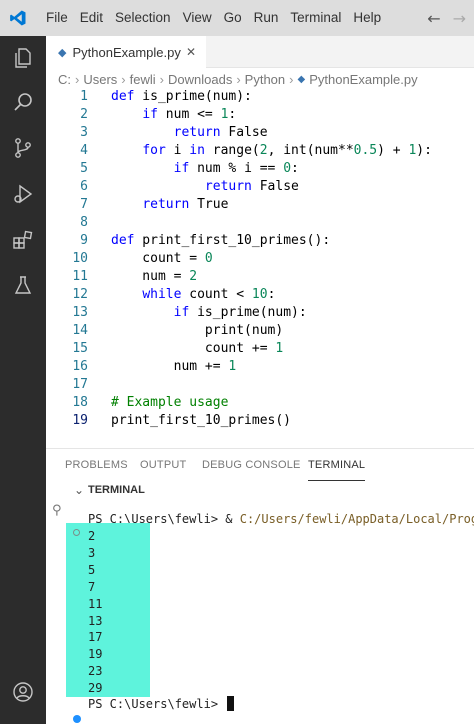 Image resolution: width=474 pixels, height=724 pixels. What do you see at coordinates (100, 79) in the screenshot?
I see `breadcrumb-users: Users` at bounding box center [100, 79].